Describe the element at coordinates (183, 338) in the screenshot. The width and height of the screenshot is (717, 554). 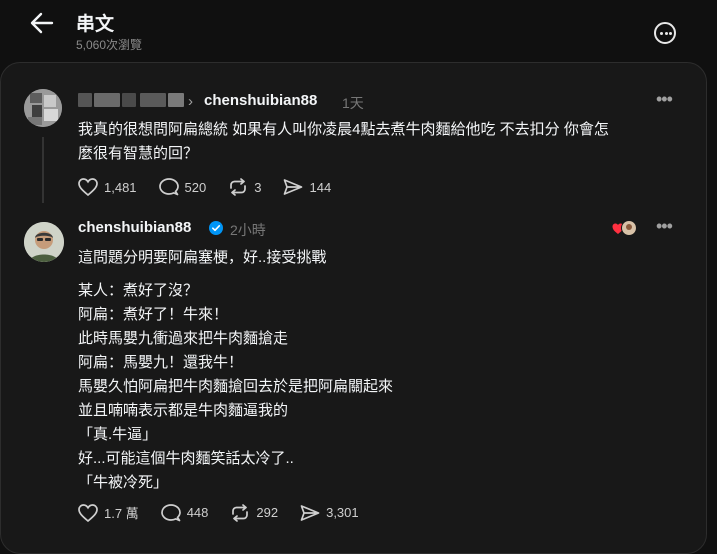
I see `reply-text-line: 此時馬嬰九衝過來把牛肉麵搶走` at that location.